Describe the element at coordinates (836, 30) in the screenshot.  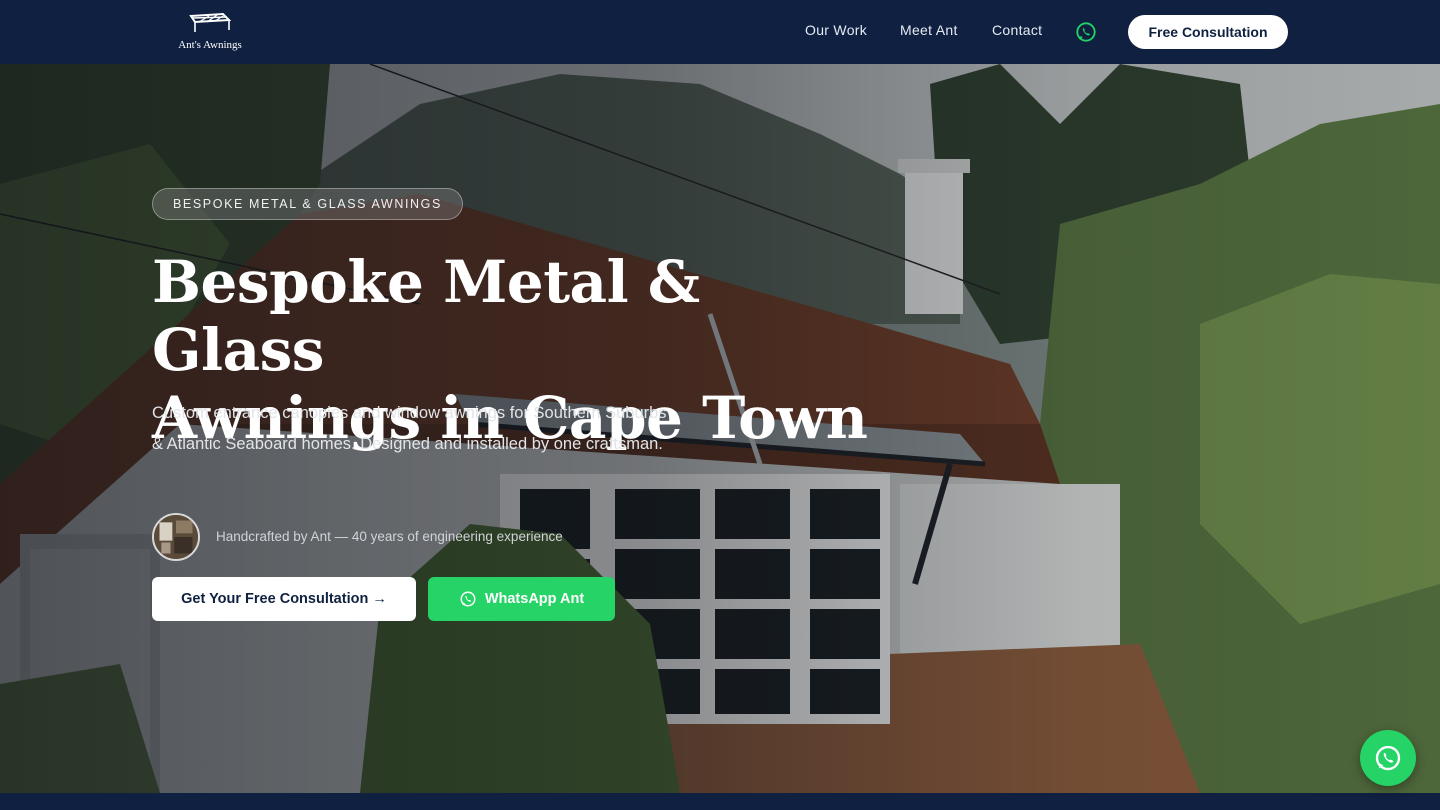
I see `nav-link-our-work: Our Work` at that location.